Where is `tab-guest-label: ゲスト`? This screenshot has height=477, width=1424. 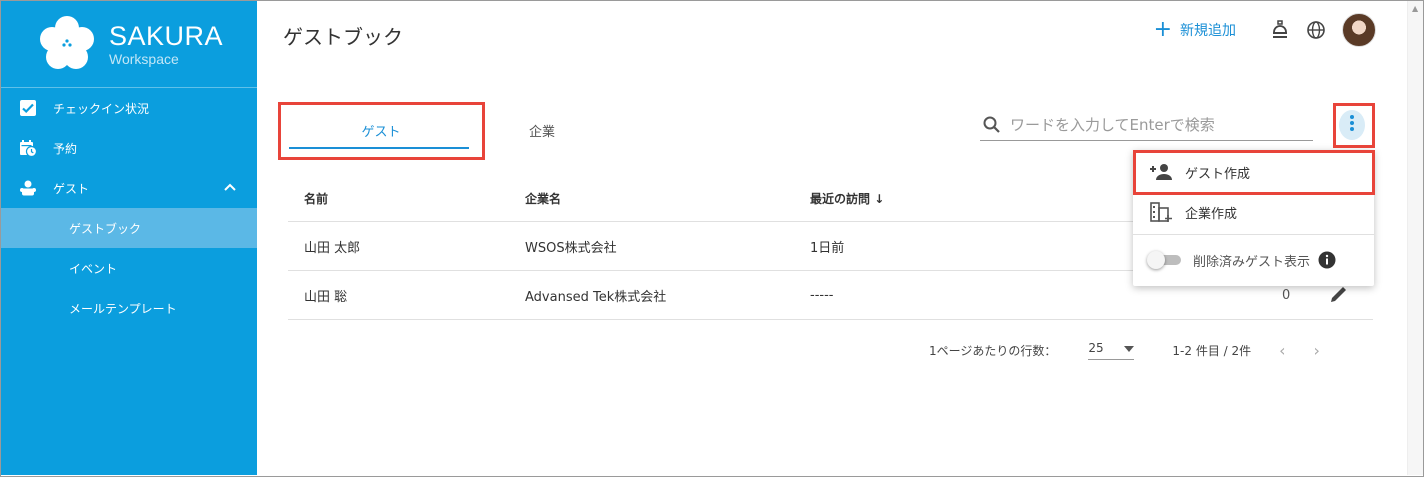
tab-guest-label: ゲスト is located at coordinates (381, 132).